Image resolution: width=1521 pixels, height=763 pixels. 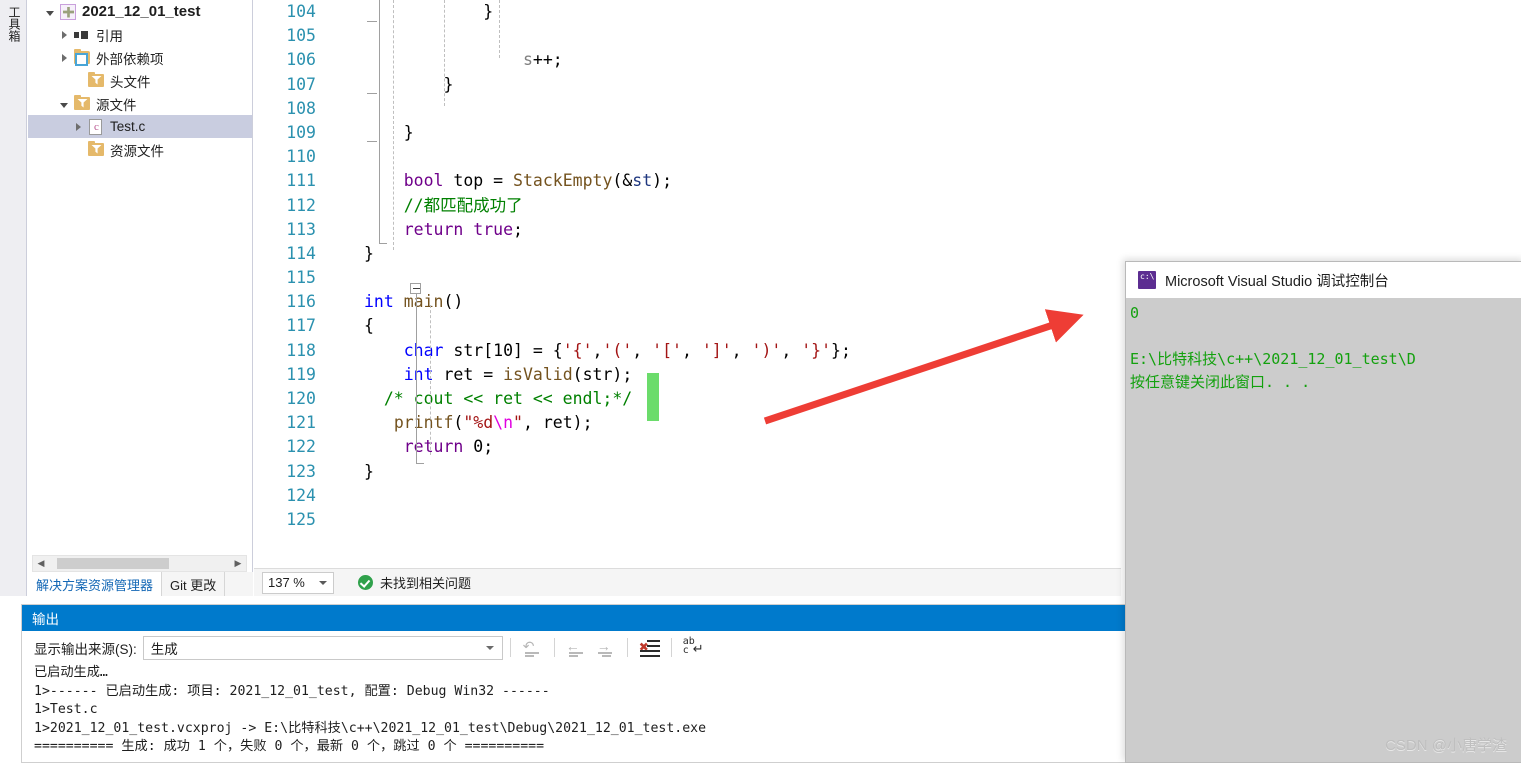 What do you see at coordinates (301, 132) in the screenshot?
I see `line-number: 109` at bounding box center [301, 132].